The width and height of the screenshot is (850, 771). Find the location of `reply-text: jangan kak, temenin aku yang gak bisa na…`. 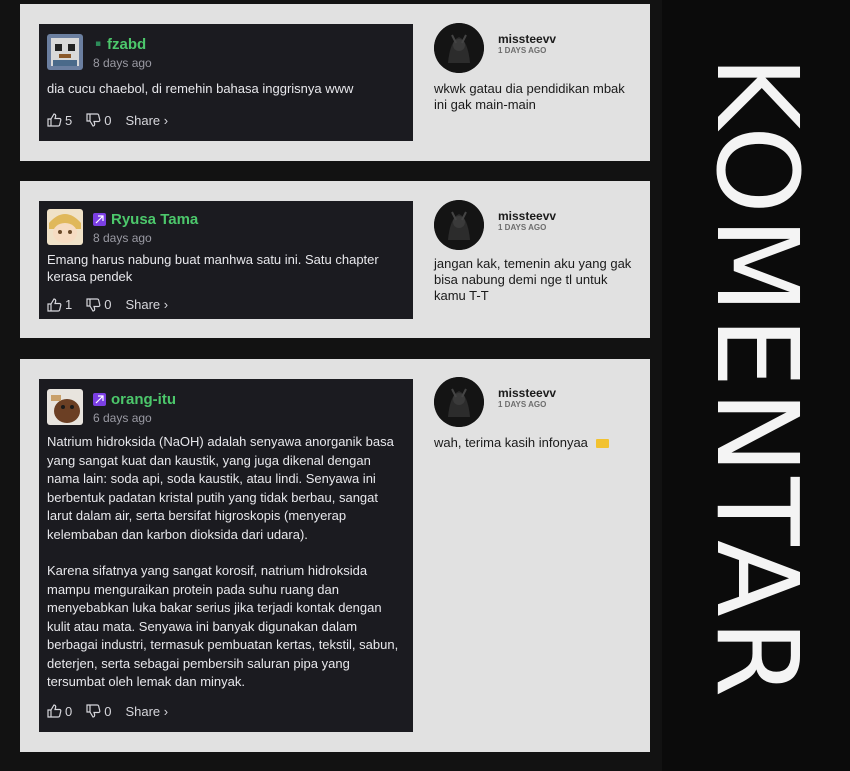

reply-text: jangan kak, temenin aku yang gak bisa na… is located at coordinates (533, 279).